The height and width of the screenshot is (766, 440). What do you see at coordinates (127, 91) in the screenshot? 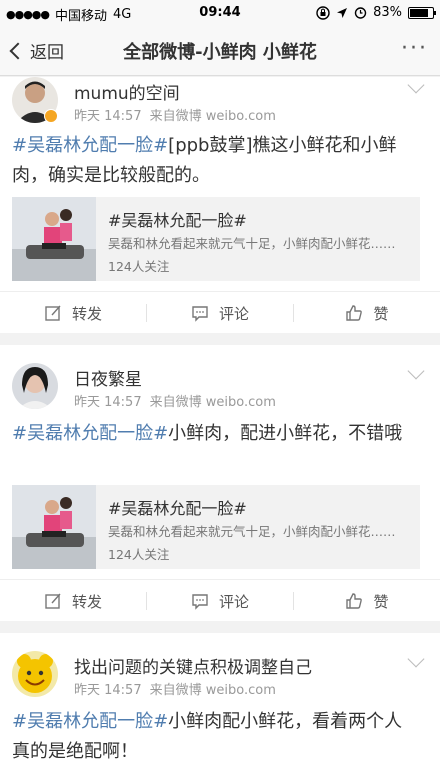
I see `post-username: mumu的空间` at bounding box center [127, 91].